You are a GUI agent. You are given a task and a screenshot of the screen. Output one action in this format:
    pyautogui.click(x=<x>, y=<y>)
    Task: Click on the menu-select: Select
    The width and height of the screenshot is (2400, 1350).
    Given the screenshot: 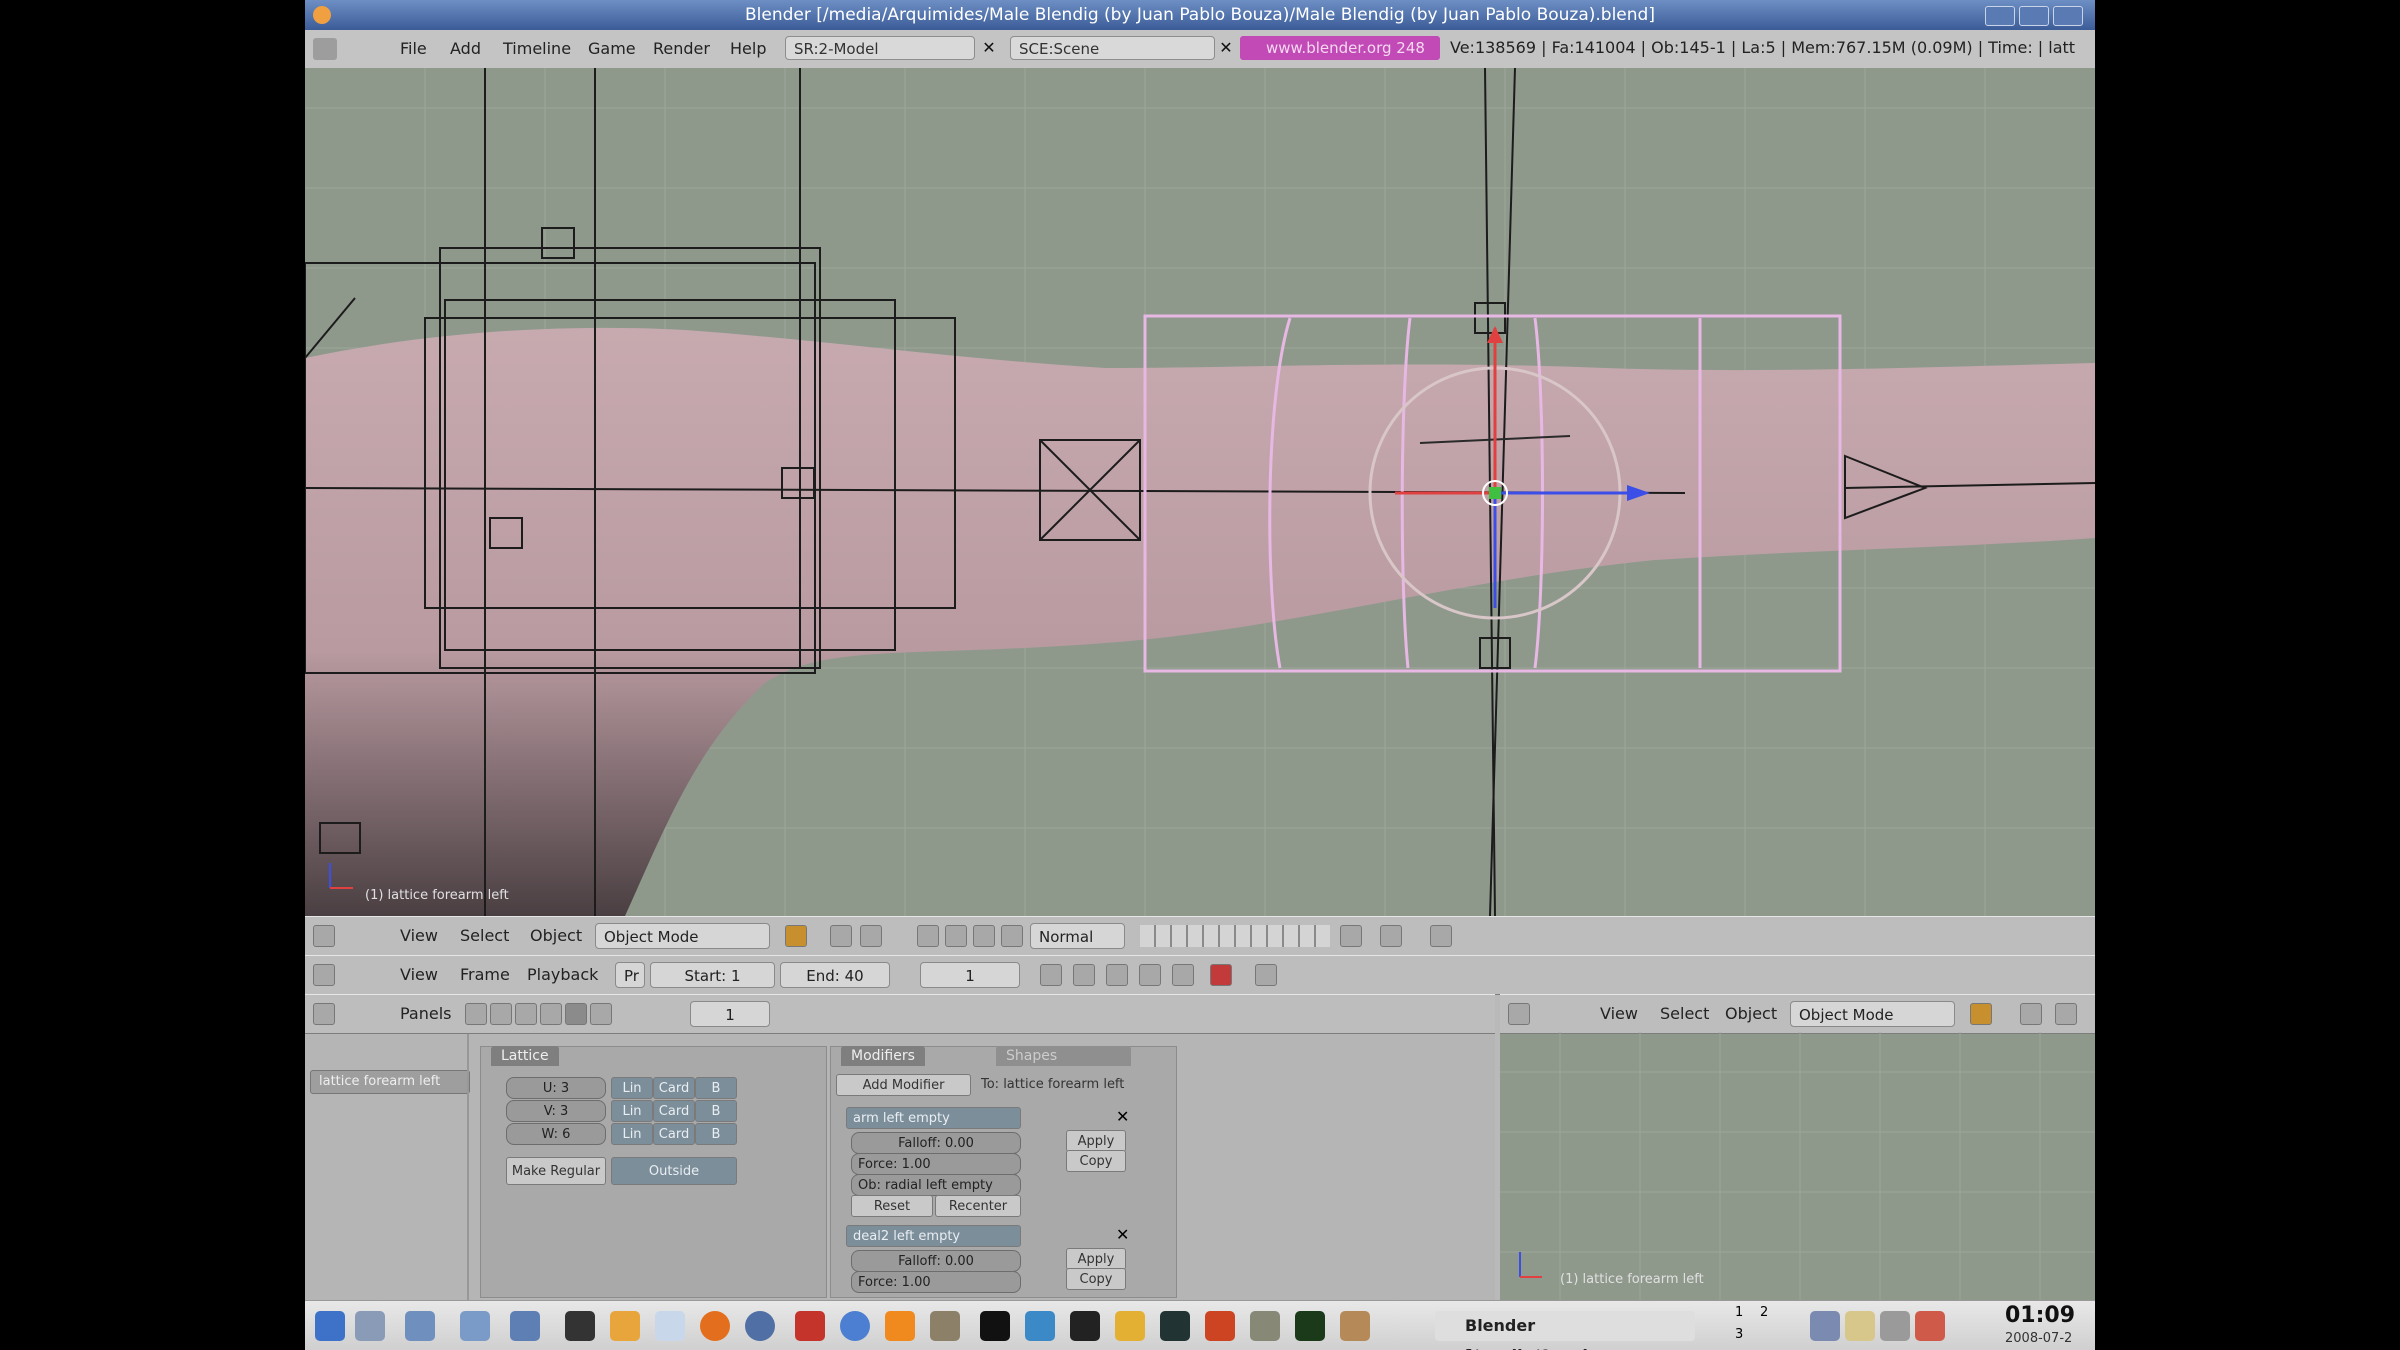 What is the action you would take?
    pyautogui.click(x=1684, y=1014)
    